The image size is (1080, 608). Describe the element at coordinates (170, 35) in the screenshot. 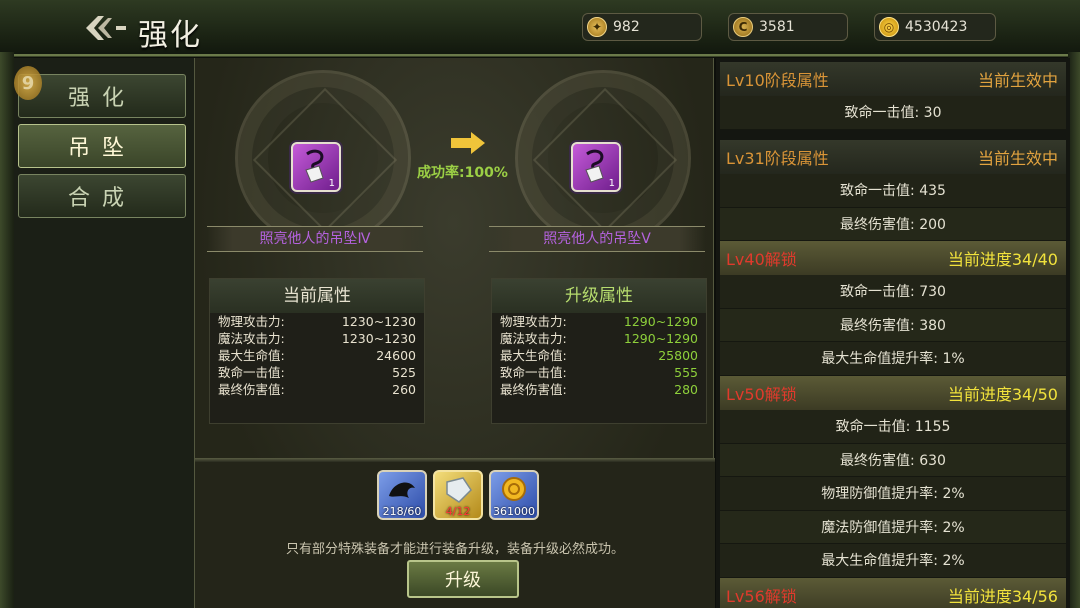

I see `page-title: 强化` at that location.